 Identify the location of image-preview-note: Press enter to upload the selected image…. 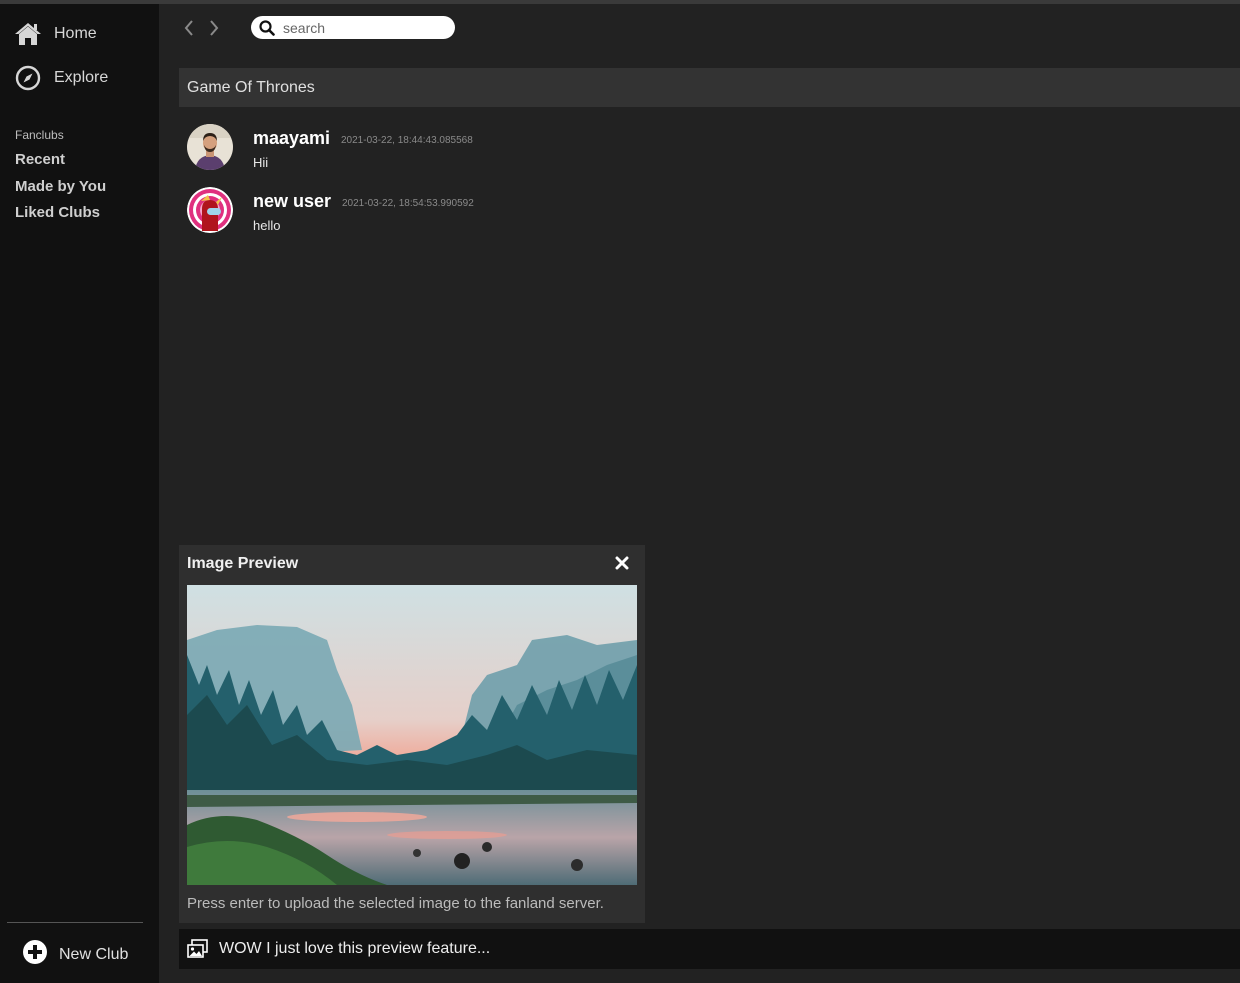
(395, 903).